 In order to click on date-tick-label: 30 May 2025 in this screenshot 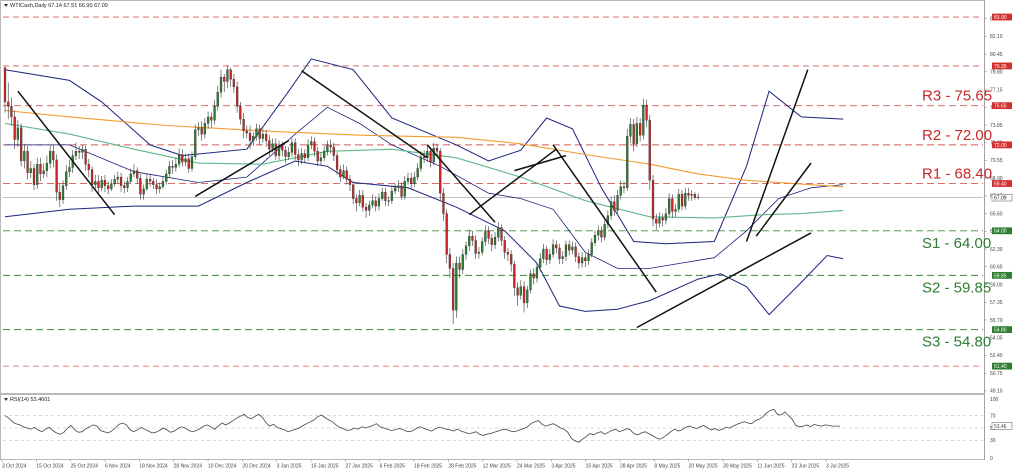, I will do `click(737, 467)`.